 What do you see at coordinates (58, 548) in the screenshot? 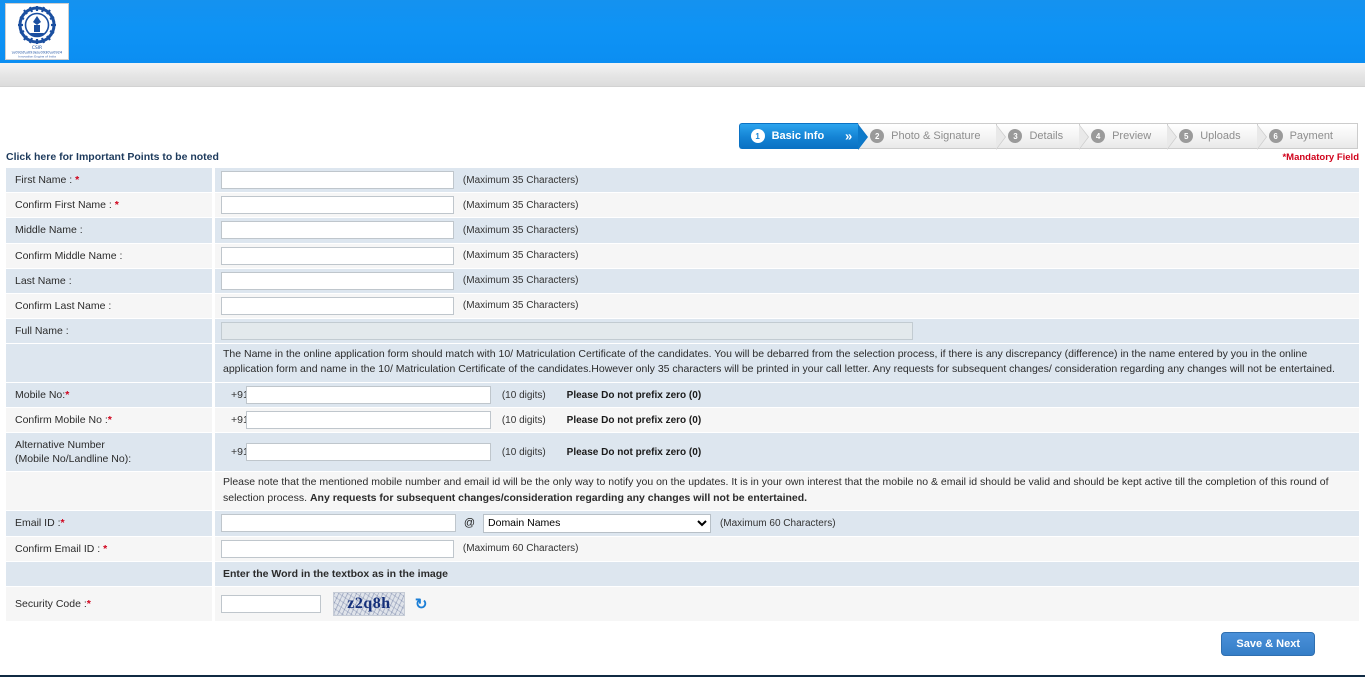
I see `label-text: Confirm Email ID :` at bounding box center [58, 548].